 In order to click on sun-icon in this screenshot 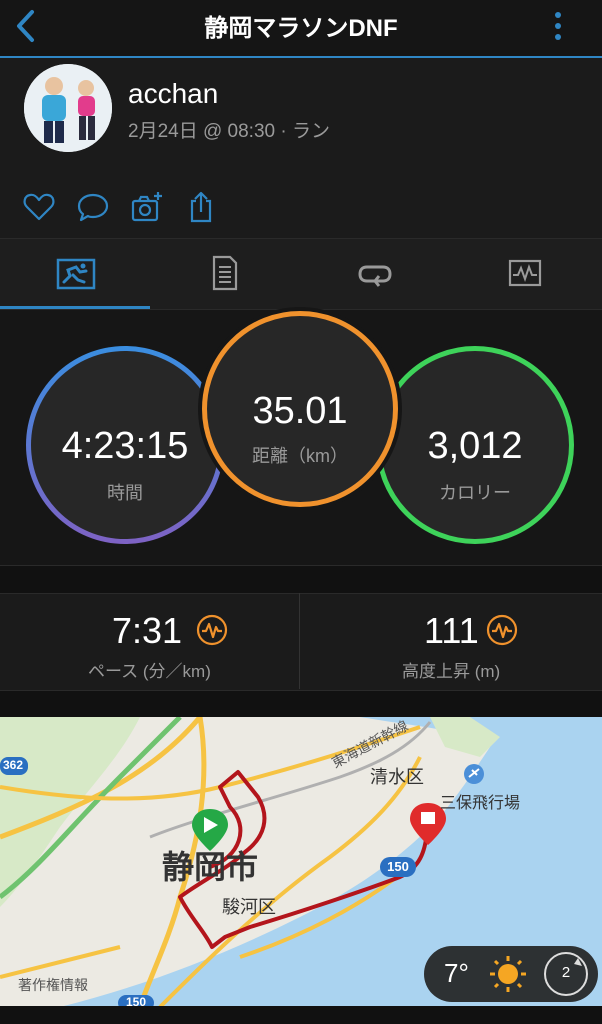, I will do `click(508, 974)`.